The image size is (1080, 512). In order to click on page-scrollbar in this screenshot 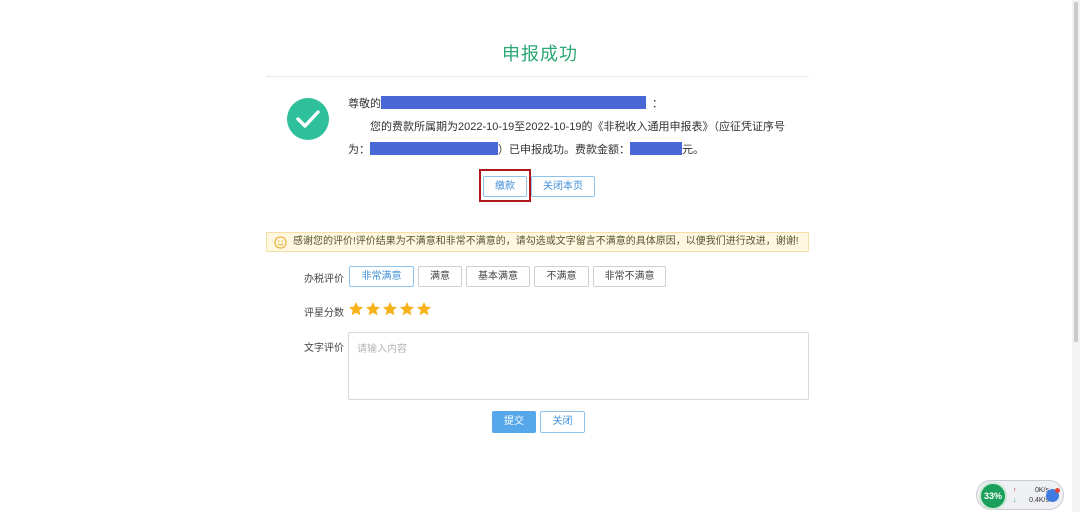, I will do `click(1076, 256)`.